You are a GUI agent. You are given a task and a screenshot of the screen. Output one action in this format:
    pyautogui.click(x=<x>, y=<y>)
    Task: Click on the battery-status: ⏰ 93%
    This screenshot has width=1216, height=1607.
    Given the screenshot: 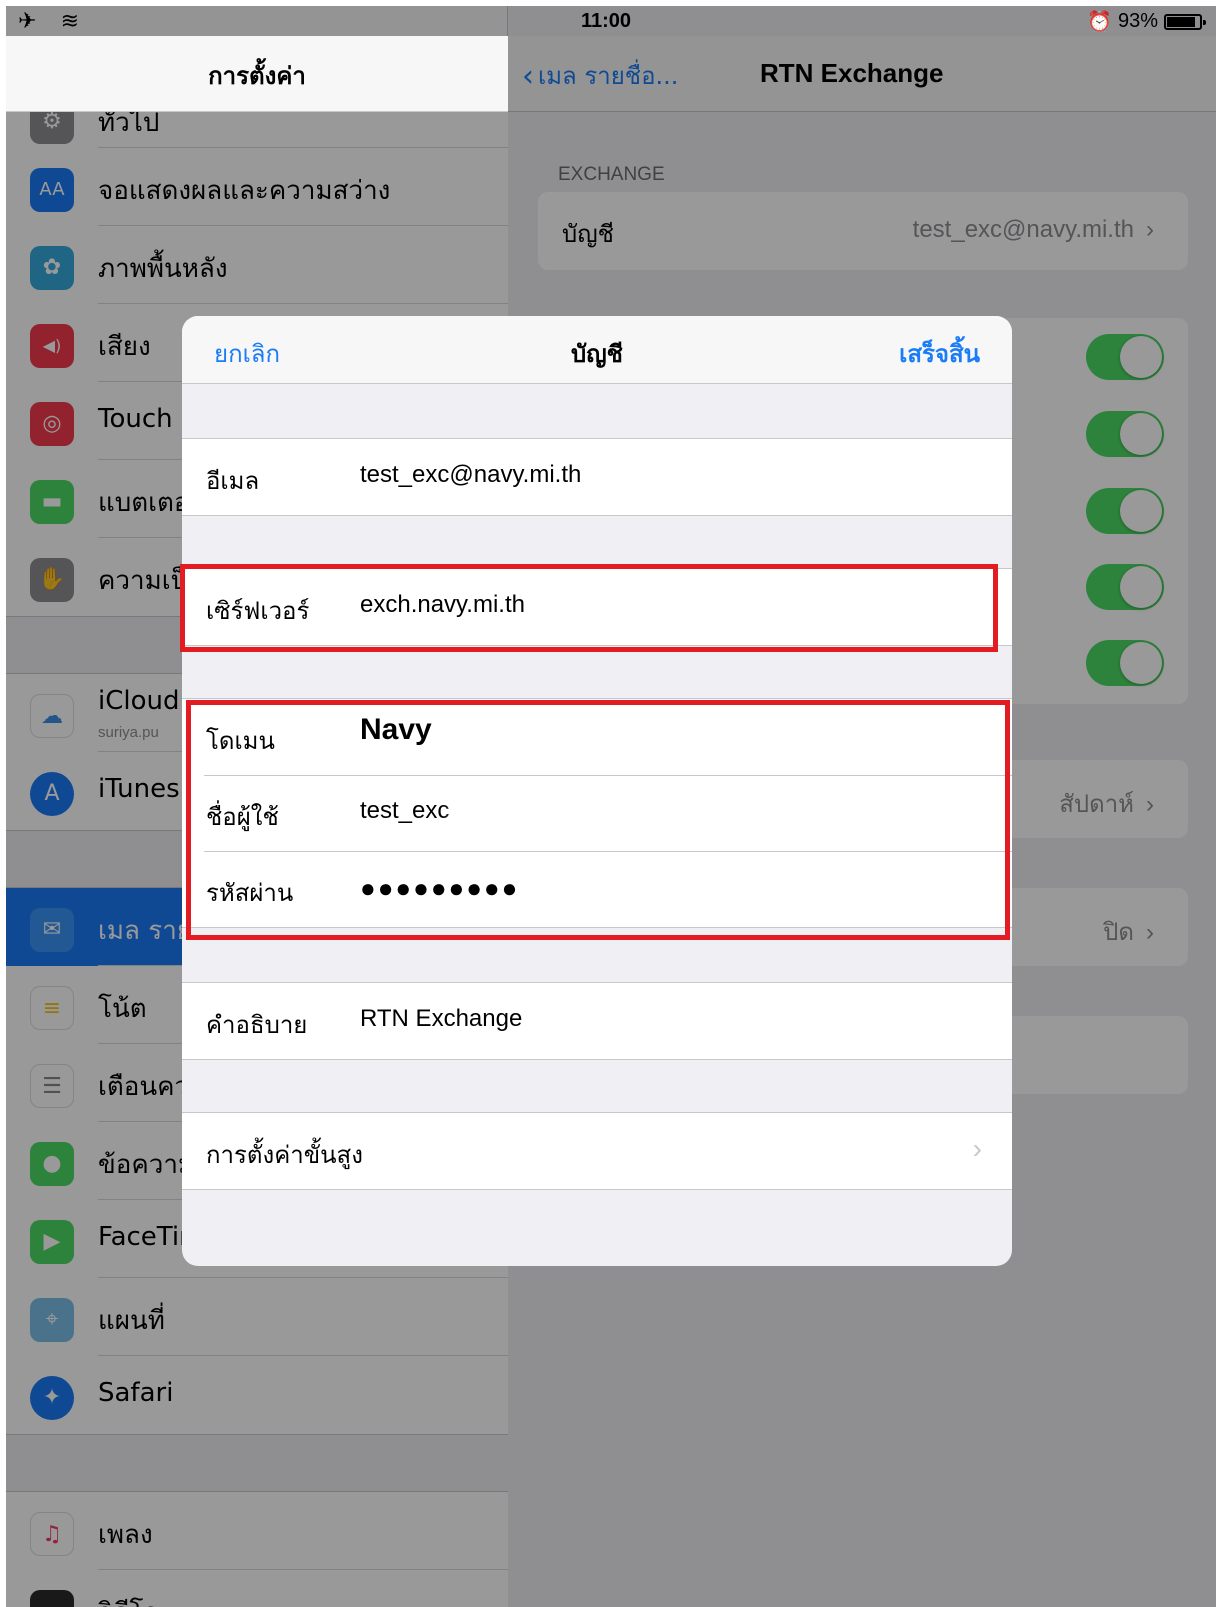 What is the action you would take?
    pyautogui.click(x=1146, y=21)
    